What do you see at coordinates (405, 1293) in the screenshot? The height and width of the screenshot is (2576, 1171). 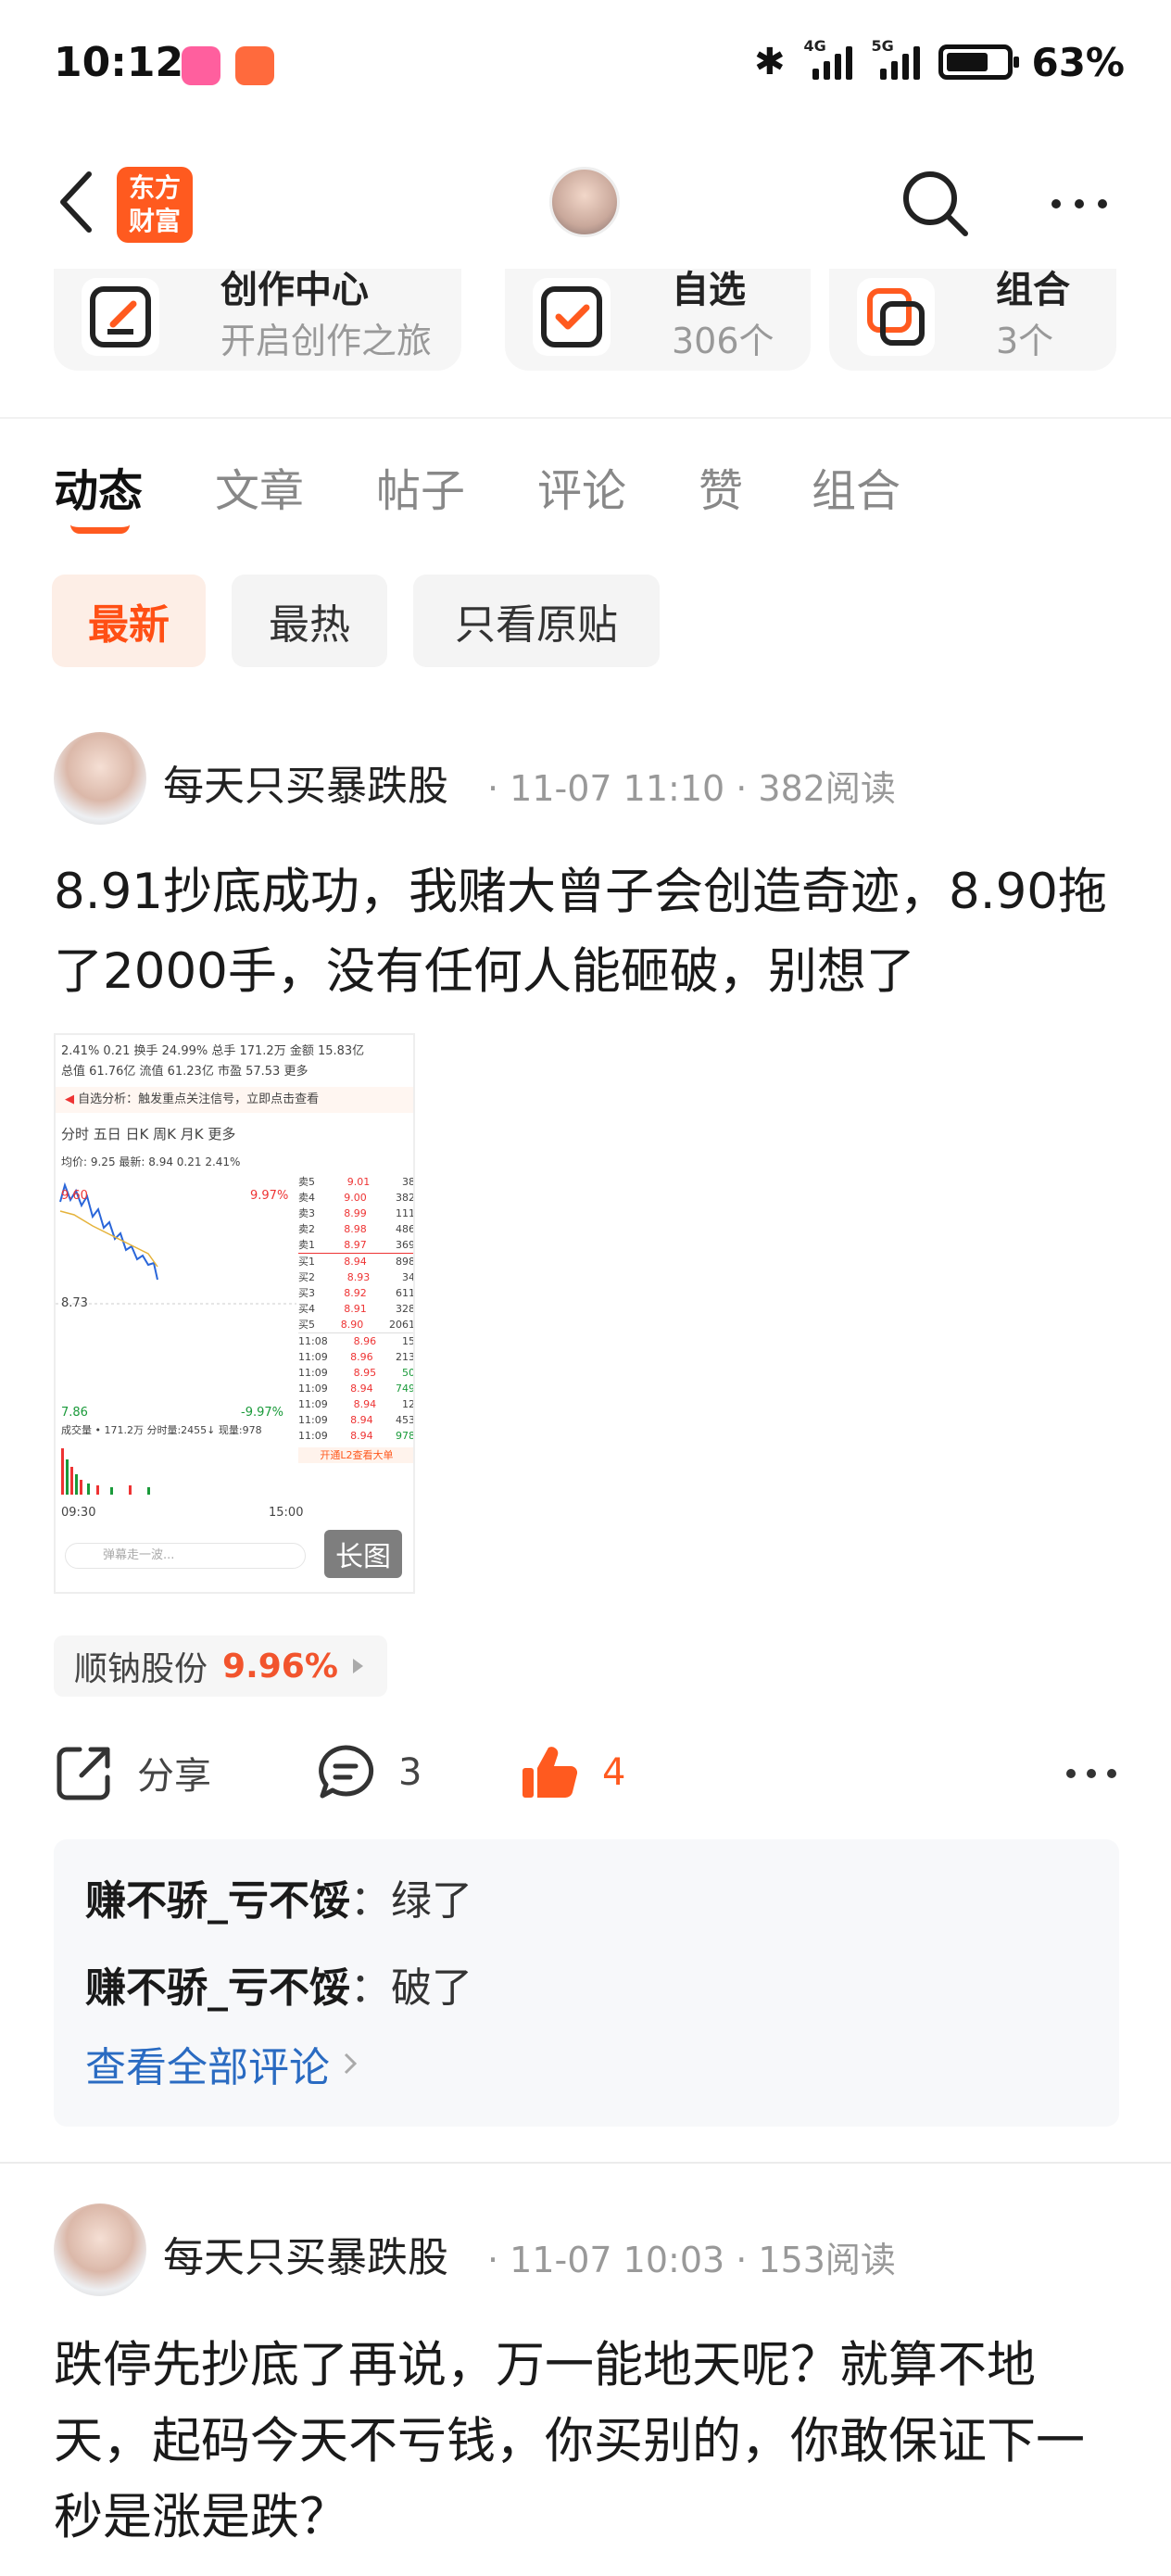 I see `bid-volume: 611` at bounding box center [405, 1293].